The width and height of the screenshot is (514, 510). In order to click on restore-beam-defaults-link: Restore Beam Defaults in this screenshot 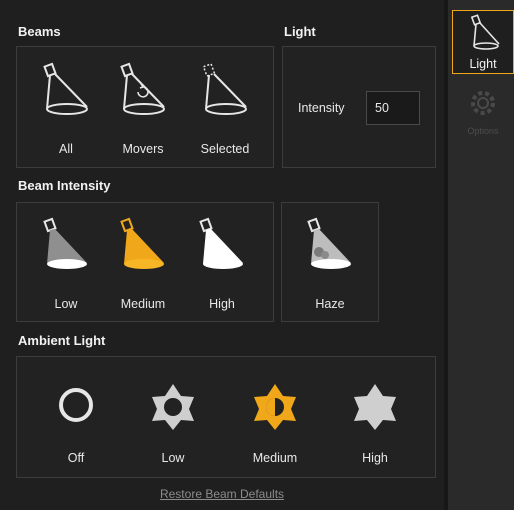, I will do `click(222, 494)`.